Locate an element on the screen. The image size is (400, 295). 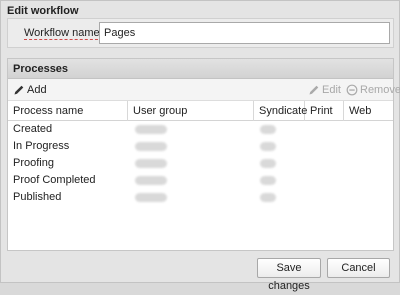
workflow-name-label: Workflow name: is located at coordinates (63, 33).